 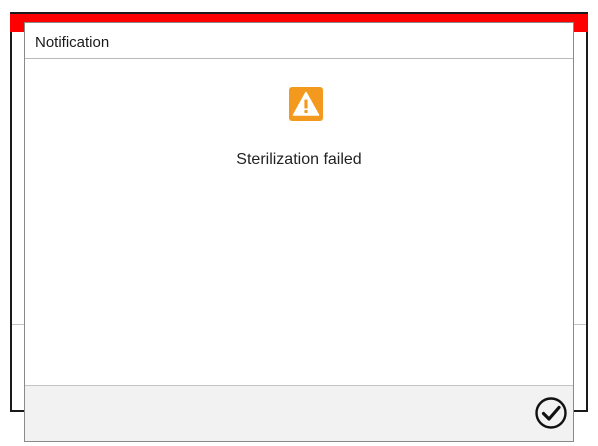 What do you see at coordinates (11, 212) in the screenshot?
I see `screen-border-left` at bounding box center [11, 212].